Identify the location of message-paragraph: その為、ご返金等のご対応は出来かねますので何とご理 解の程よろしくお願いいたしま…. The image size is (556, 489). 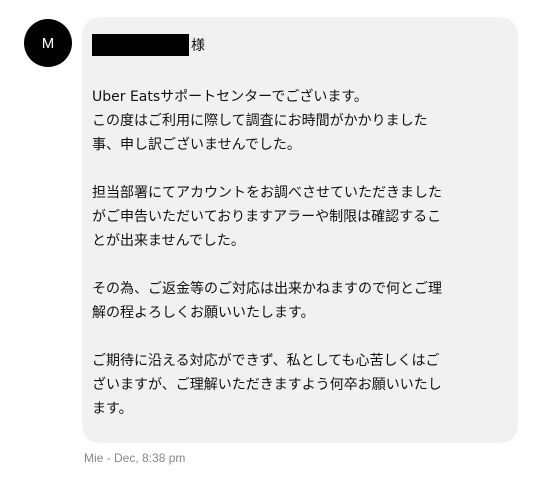
(267, 301).